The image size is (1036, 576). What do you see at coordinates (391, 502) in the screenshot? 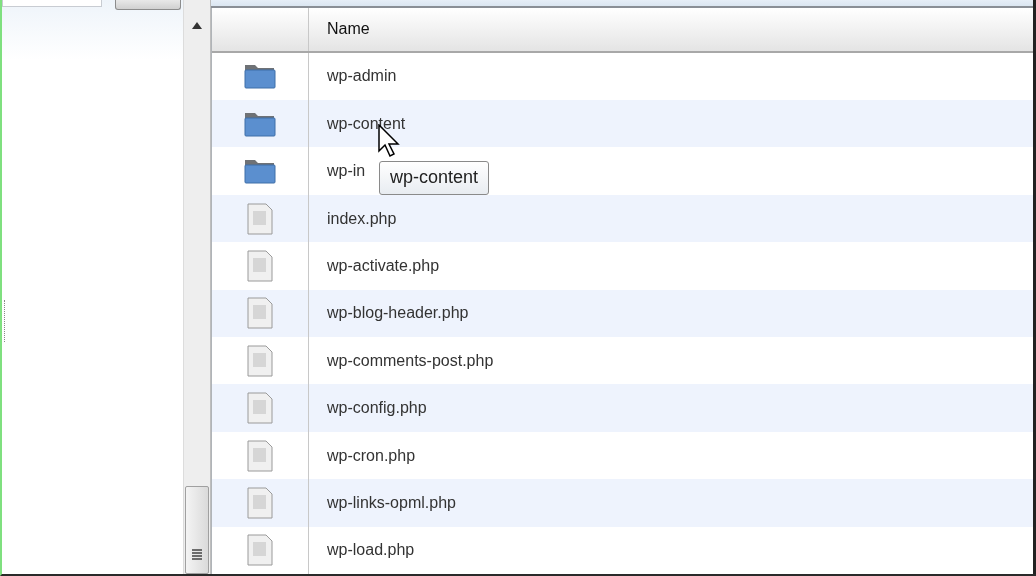
I see `file-name: wp-links-opml.php` at bounding box center [391, 502].